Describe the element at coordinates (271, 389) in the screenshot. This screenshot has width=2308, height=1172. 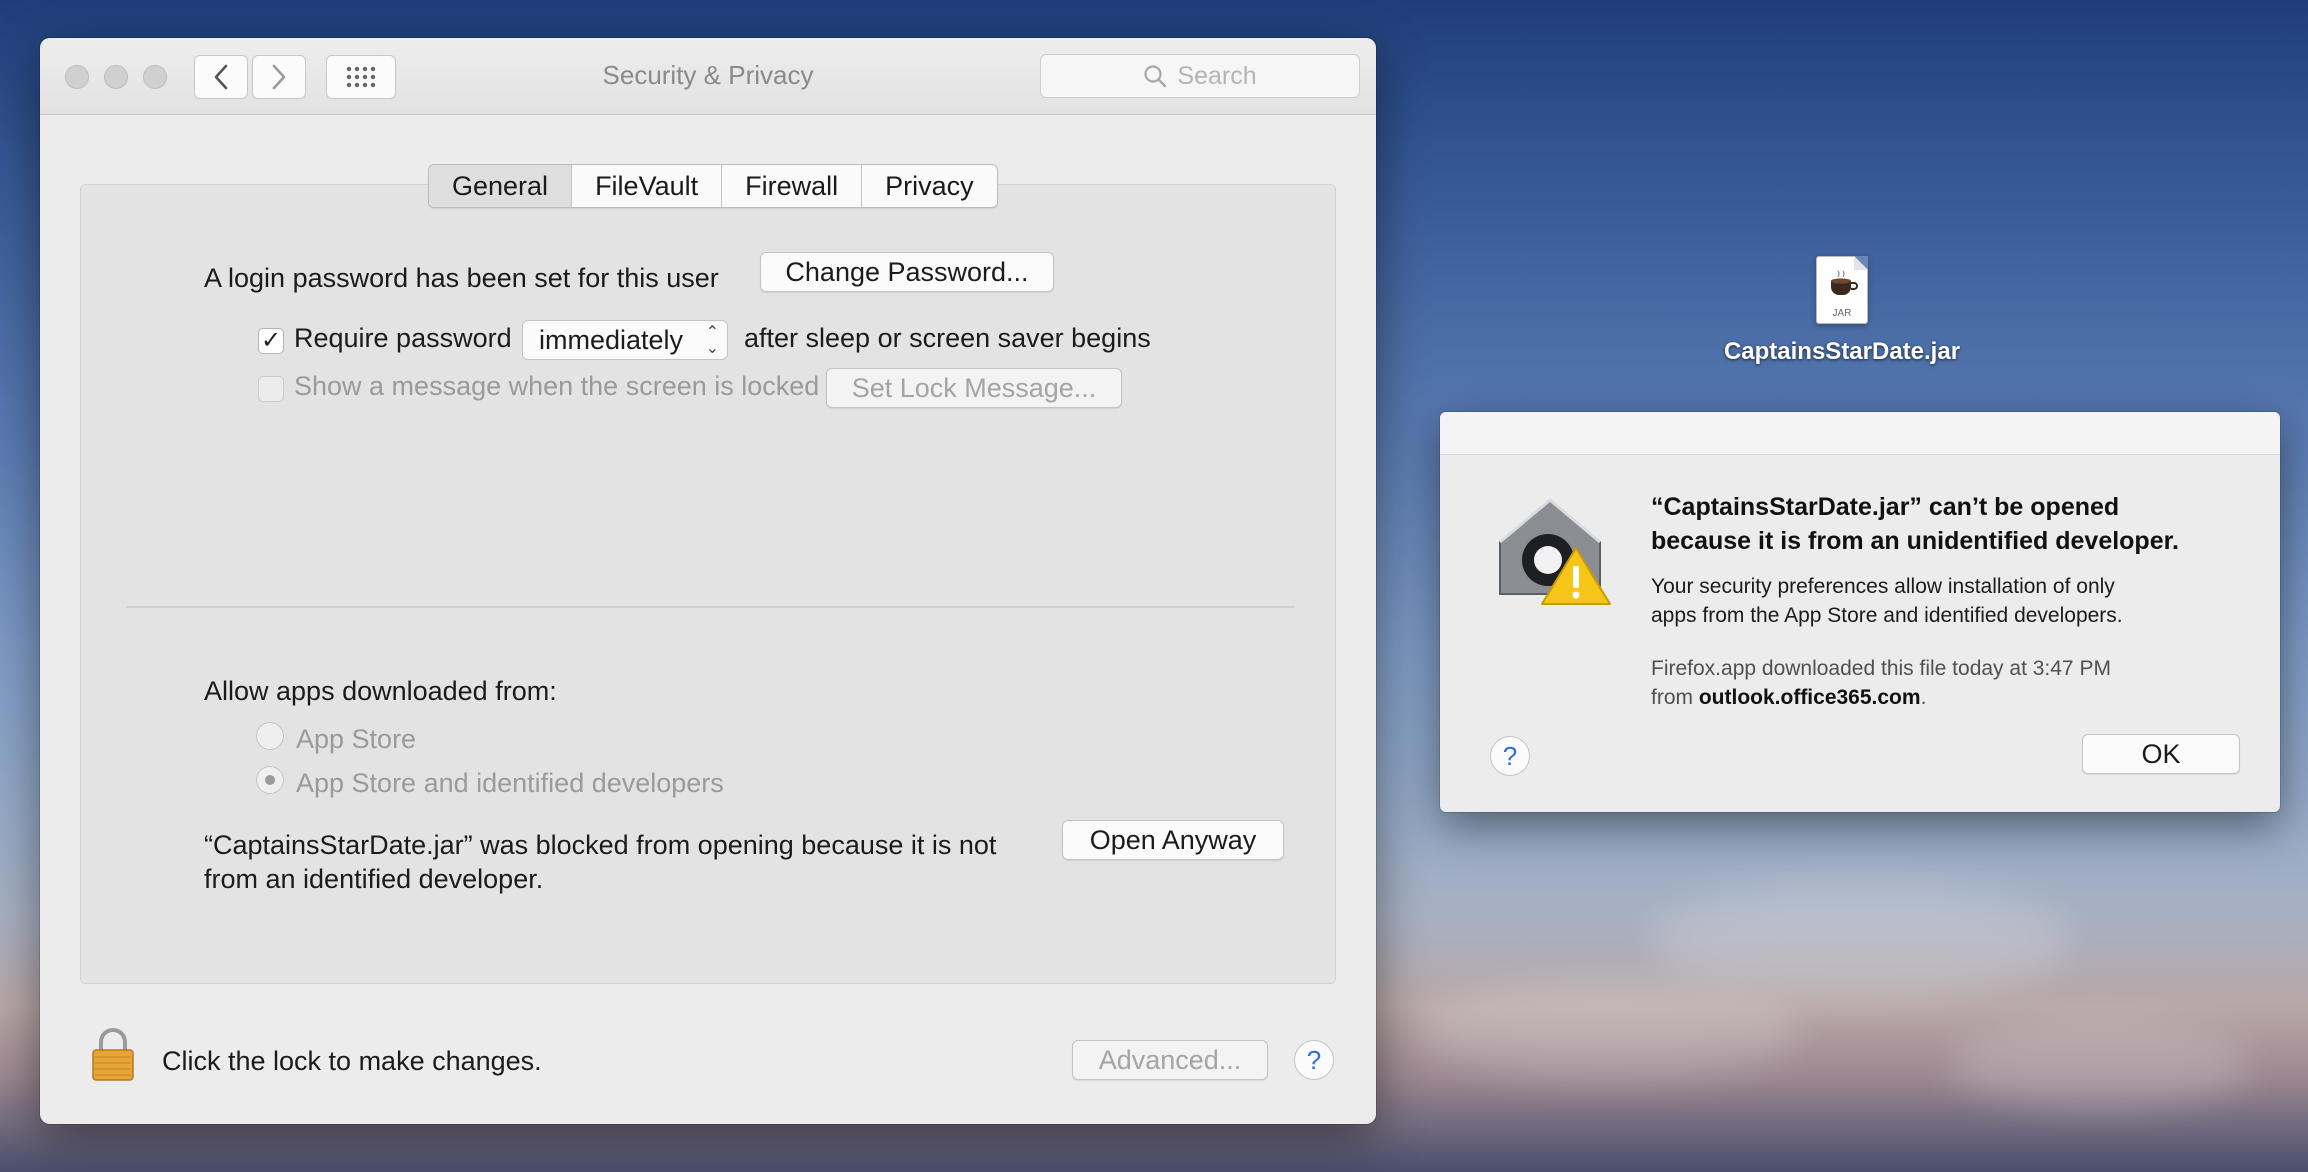
I see `show-message-checkbox` at that location.